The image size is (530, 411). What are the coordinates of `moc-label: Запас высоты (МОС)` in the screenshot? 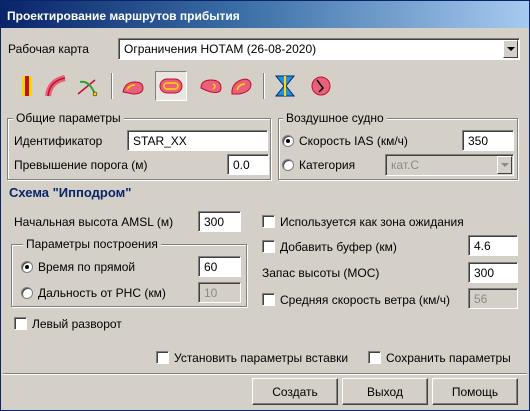 It's located at (321, 273).